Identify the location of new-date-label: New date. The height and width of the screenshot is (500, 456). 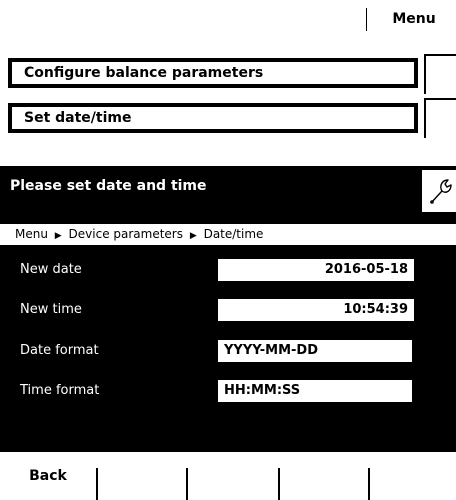
(51, 269).